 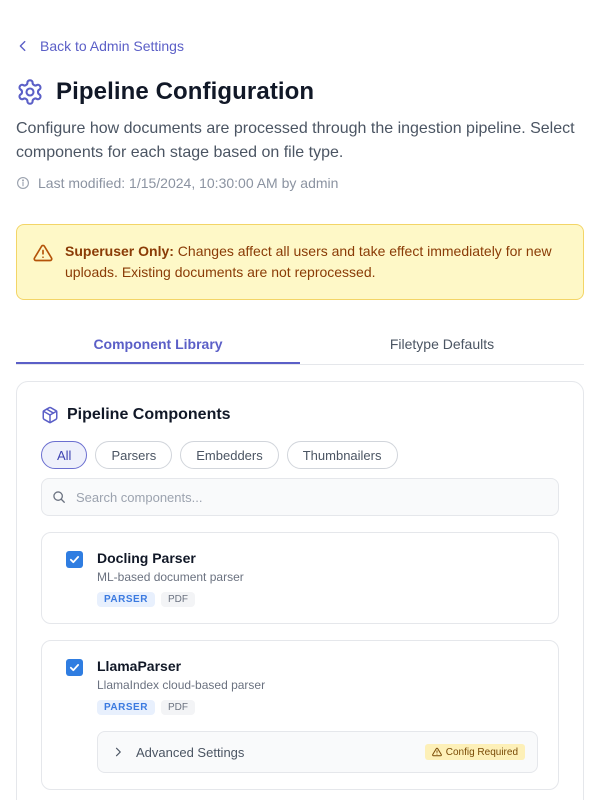 What do you see at coordinates (317, 752) in the screenshot?
I see `advanced-settings-toggle: Advanced Settings Config Required` at bounding box center [317, 752].